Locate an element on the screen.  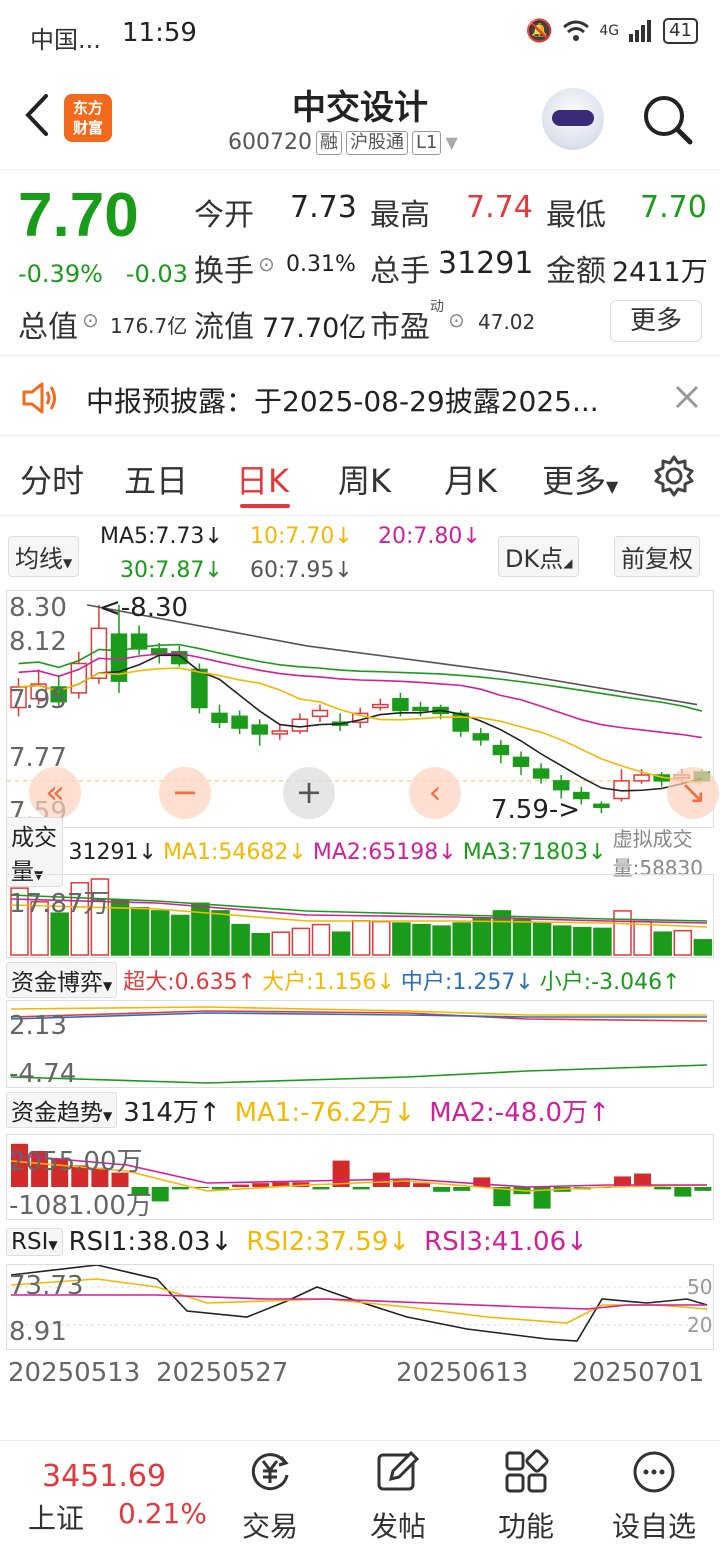
tab-monthly-k: 月K is located at coordinates (470, 479).